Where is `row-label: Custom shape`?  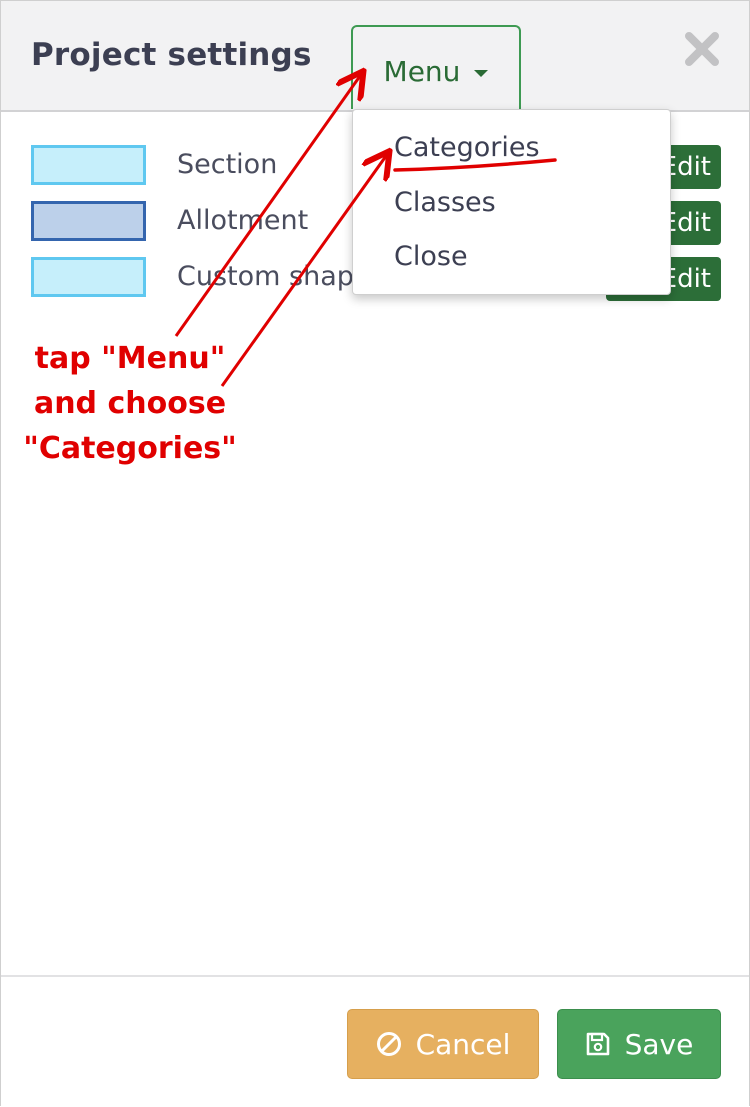 row-label: Custom shape is located at coordinates (274, 276).